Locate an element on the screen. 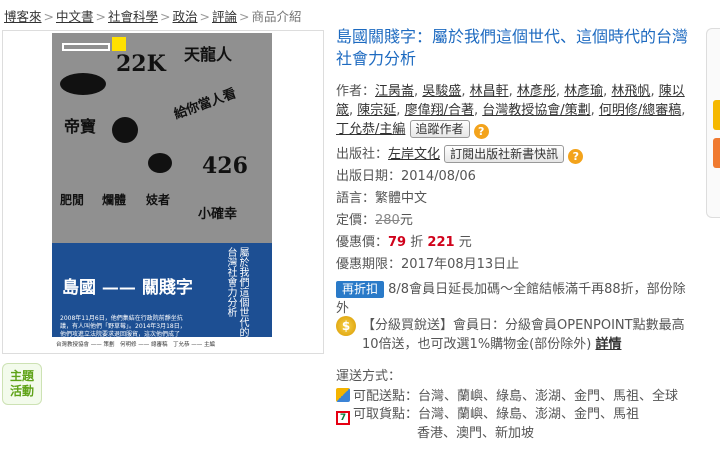 The height and width of the screenshot is (465, 720). publisher-row: 出版社：左岸文化 訂閱出版社新書快訊 ? is located at coordinates (516, 154).